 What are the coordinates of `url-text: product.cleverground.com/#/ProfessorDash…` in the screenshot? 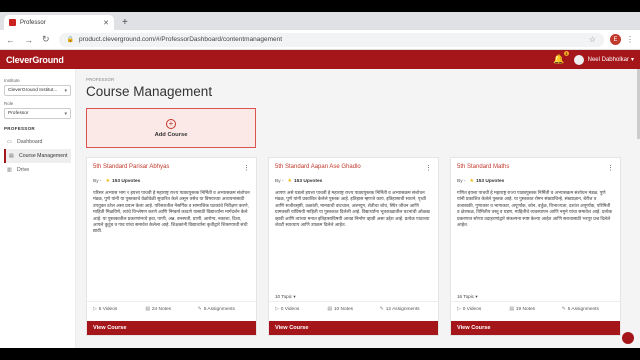 It's located at (181, 39).